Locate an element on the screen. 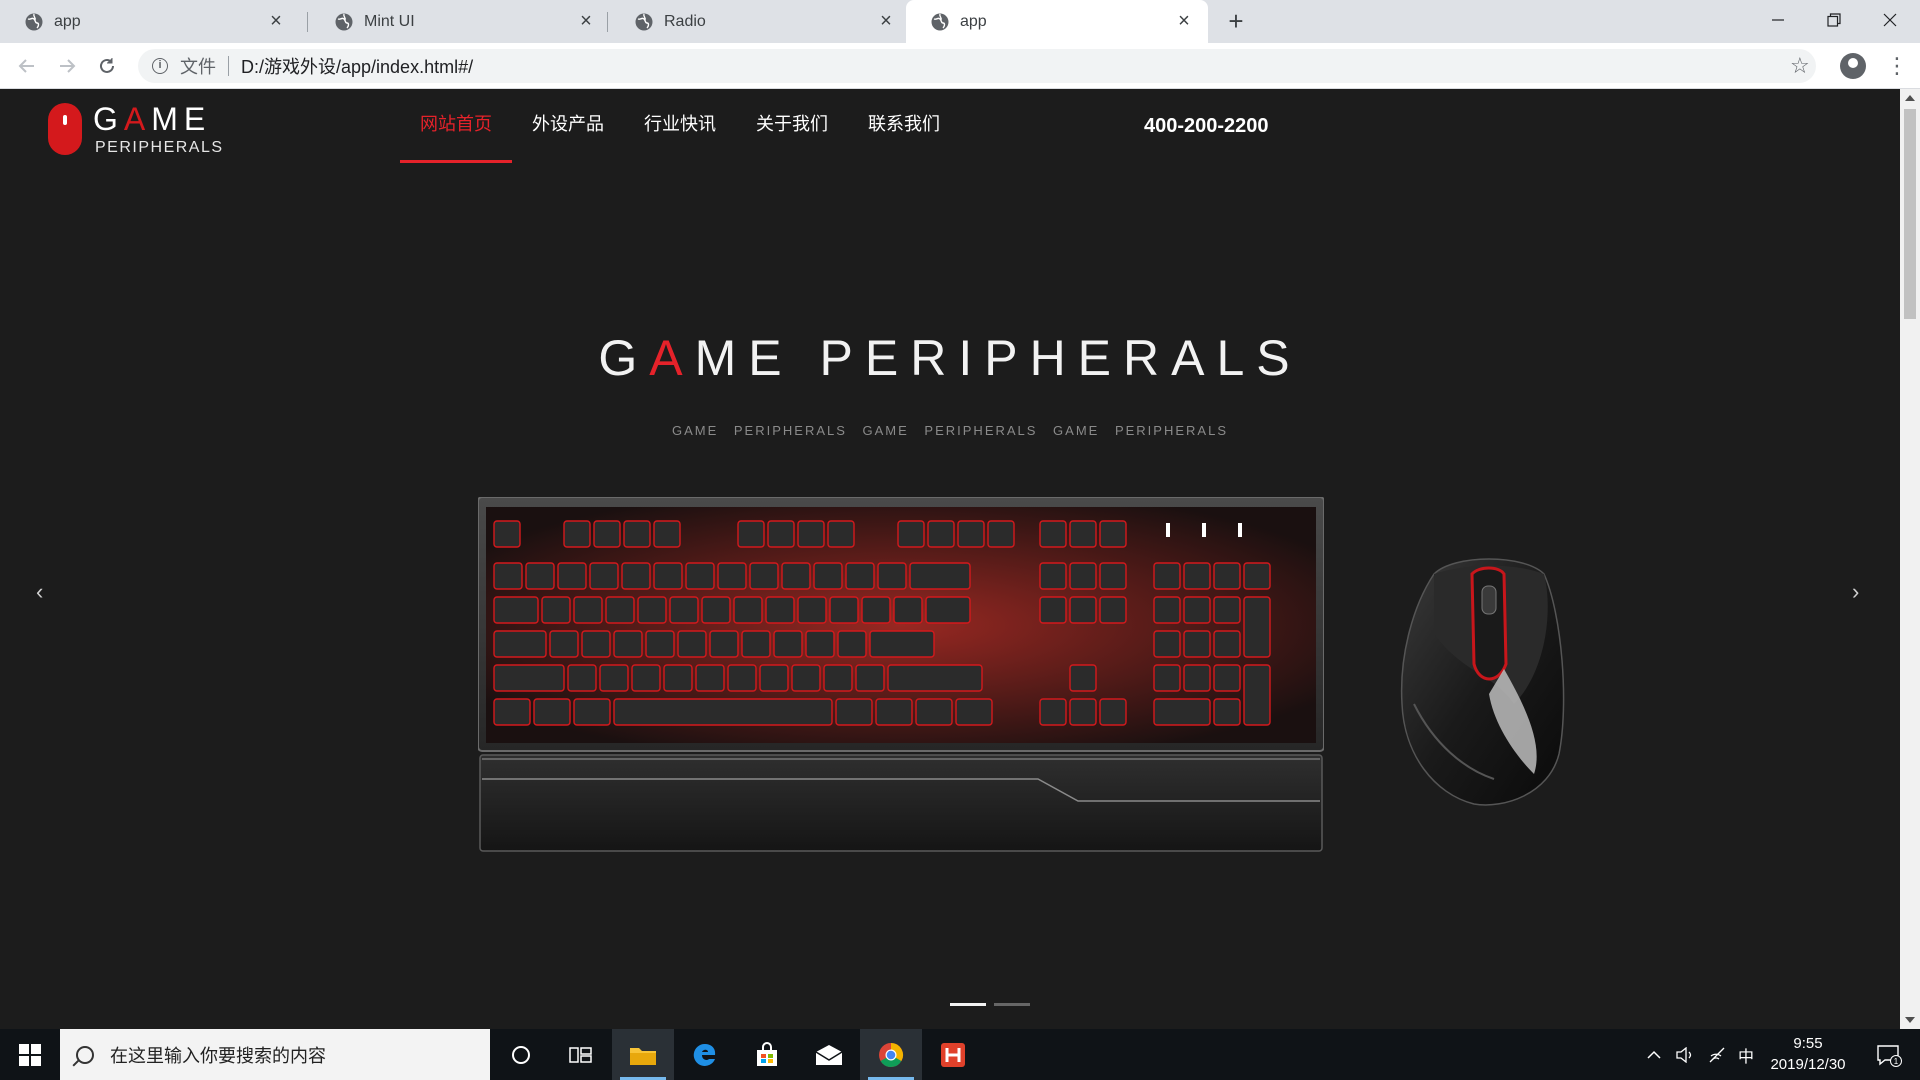 This screenshot has height=1080, width=1920. close-icon is located at coordinates (1890, 20).